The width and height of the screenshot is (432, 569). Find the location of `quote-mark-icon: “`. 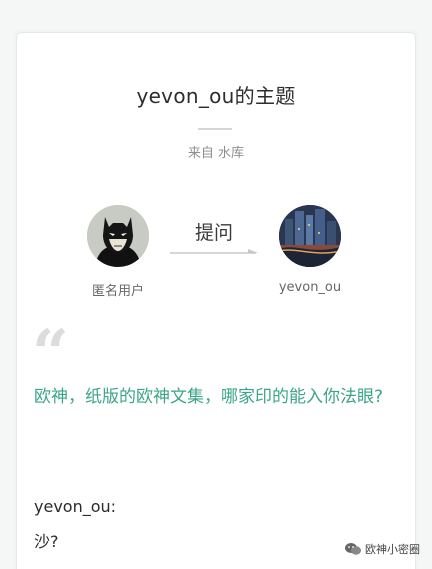

quote-mark-icon: “ is located at coordinates (50, 353).